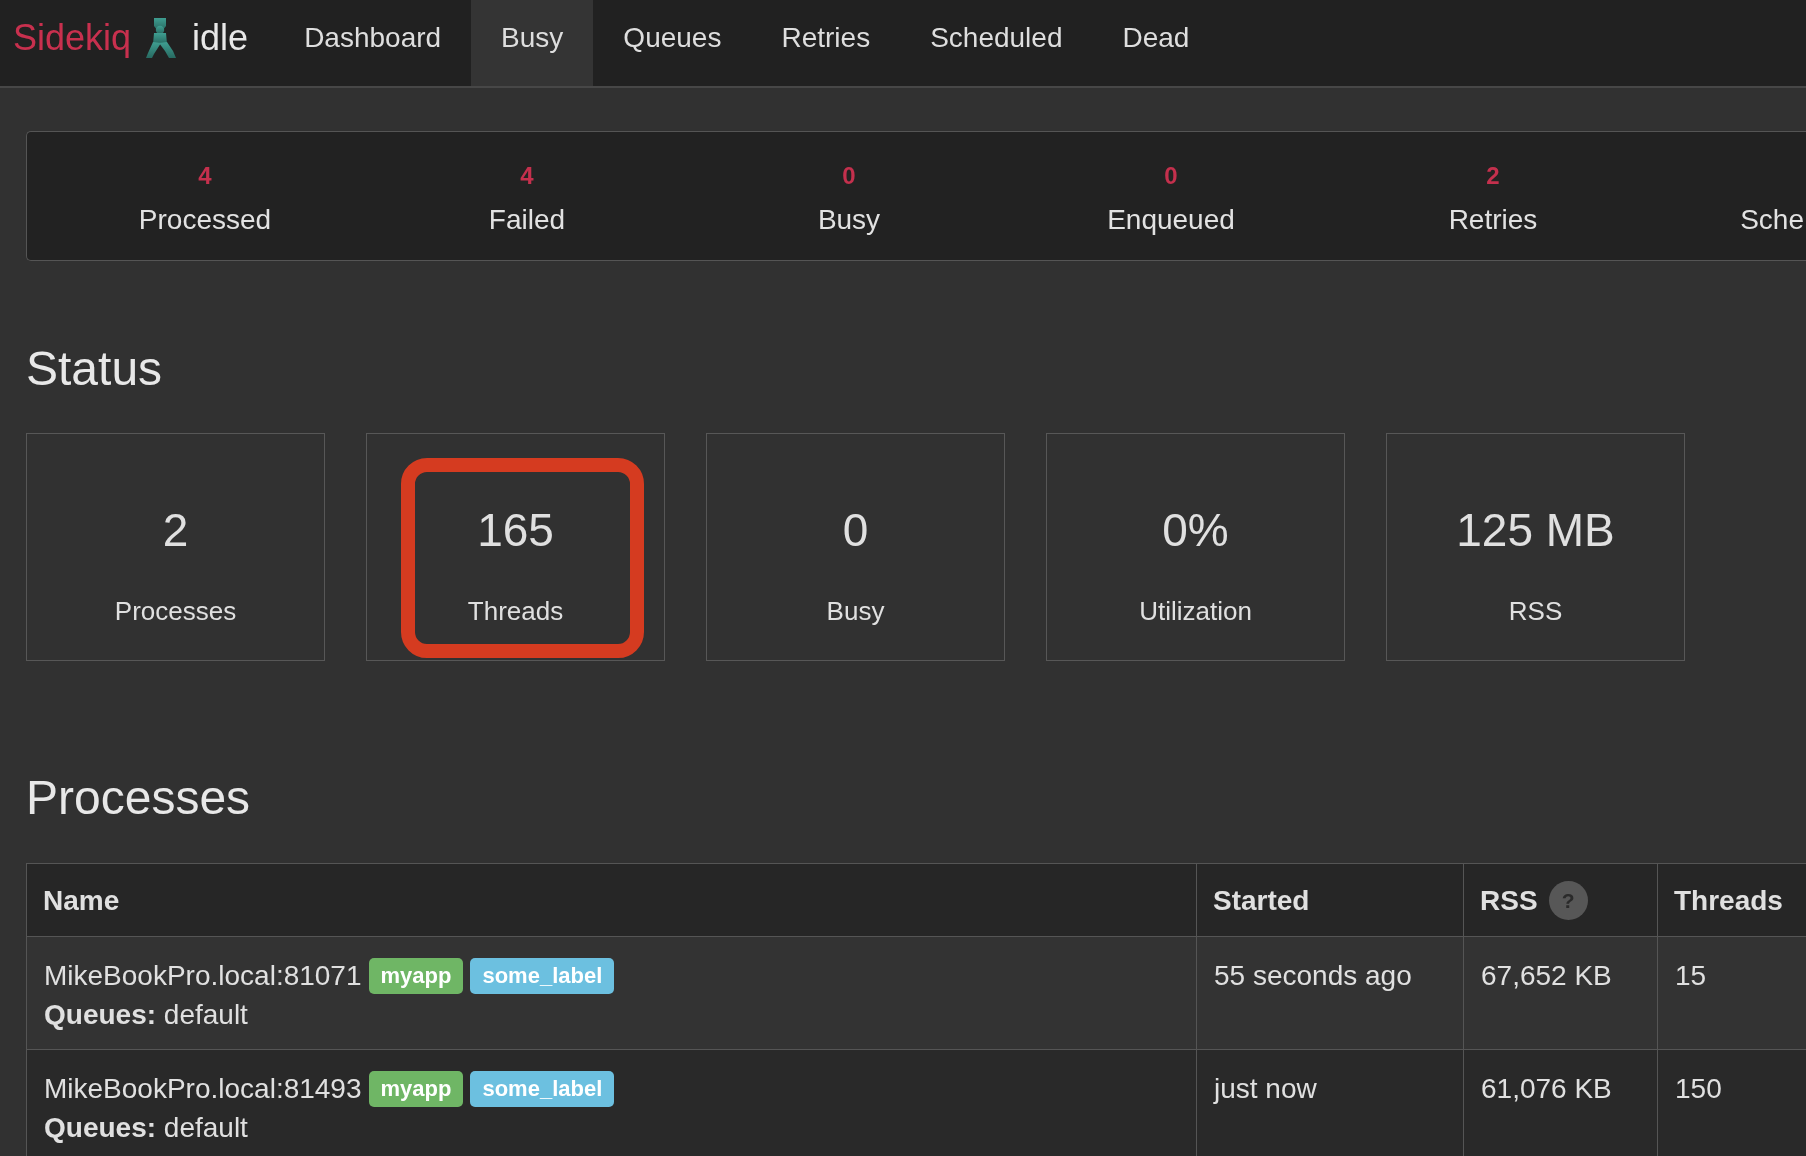  Describe the element at coordinates (203, 1089) in the screenshot. I see `process-name: MikeBookPro.local:81493` at that location.